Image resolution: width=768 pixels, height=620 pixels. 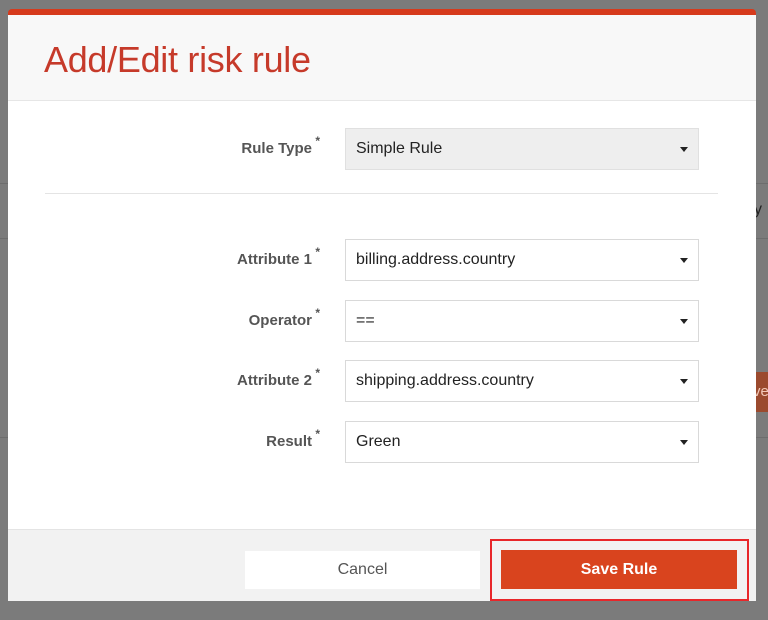 I want to click on cancel-button: Cancel, so click(x=362, y=570).